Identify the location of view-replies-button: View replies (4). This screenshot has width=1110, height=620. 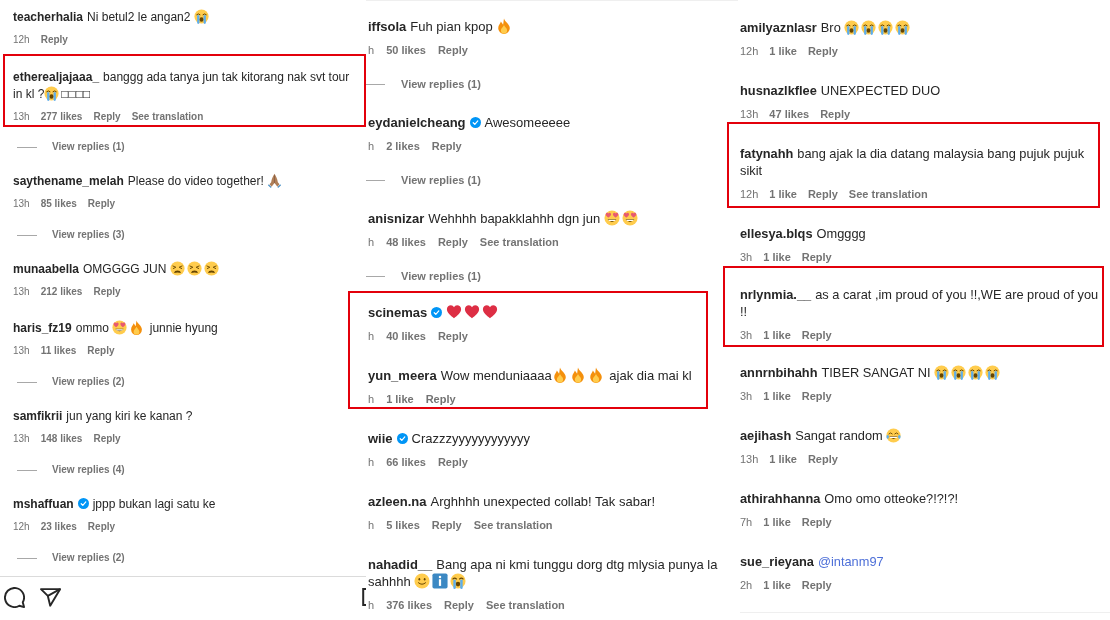
(88, 470).